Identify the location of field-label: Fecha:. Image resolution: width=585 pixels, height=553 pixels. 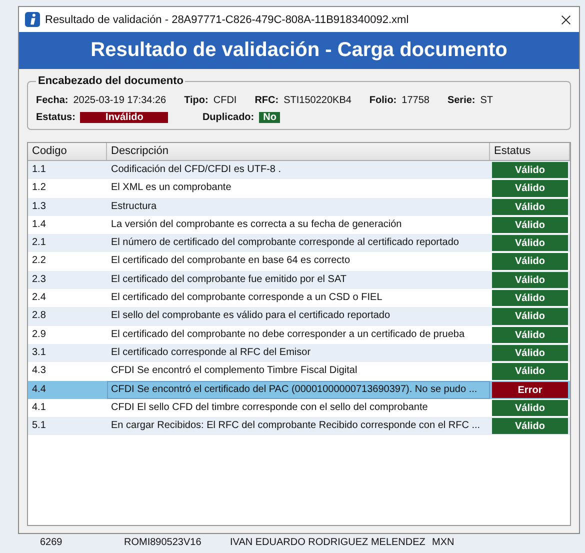
(52, 100).